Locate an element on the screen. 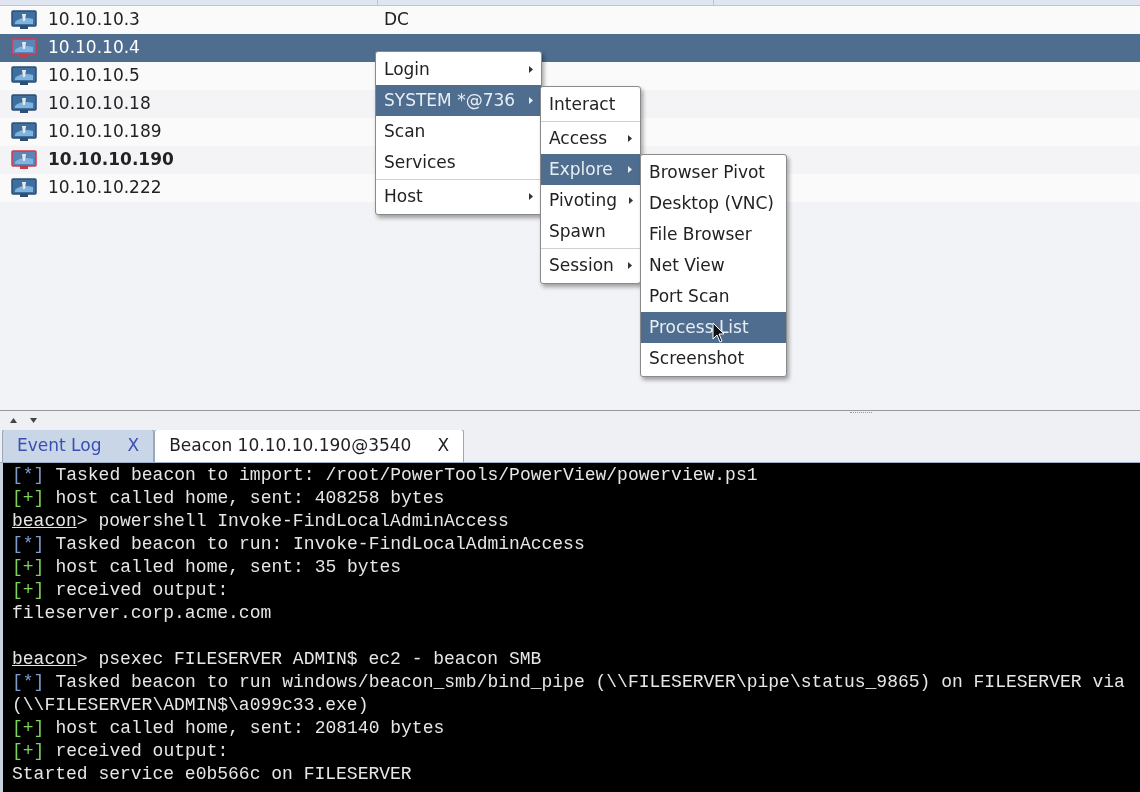 The image size is (1140, 792). tab: Event Log X is located at coordinates (78, 445).